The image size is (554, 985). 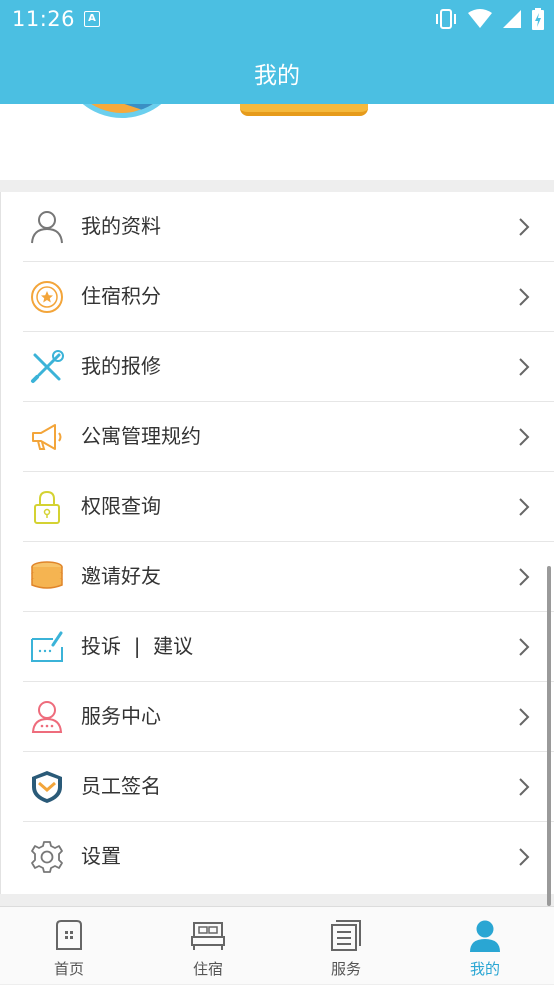 What do you see at coordinates (538, 19) in the screenshot?
I see `battery-icon` at bounding box center [538, 19].